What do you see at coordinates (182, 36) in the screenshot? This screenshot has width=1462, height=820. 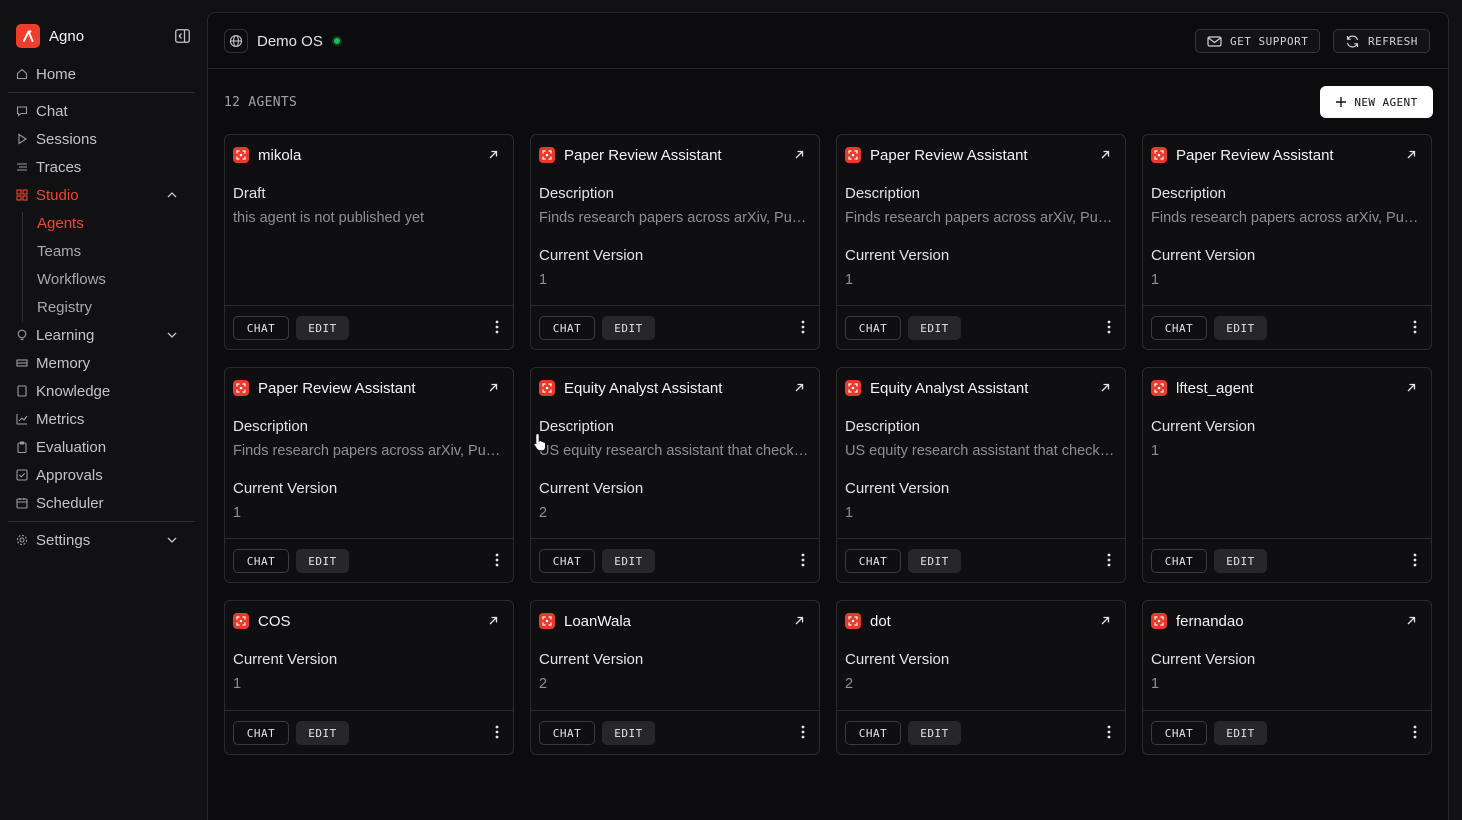 I see `sidebar-collapse-icon` at bounding box center [182, 36].